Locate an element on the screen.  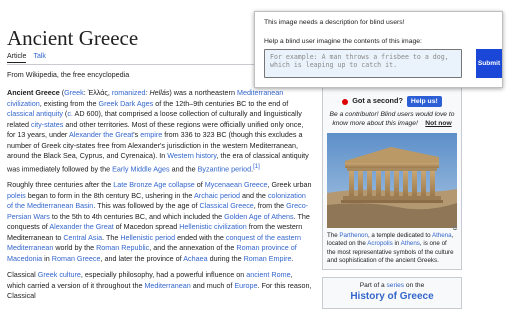
description-input is located at coordinates (363, 63).